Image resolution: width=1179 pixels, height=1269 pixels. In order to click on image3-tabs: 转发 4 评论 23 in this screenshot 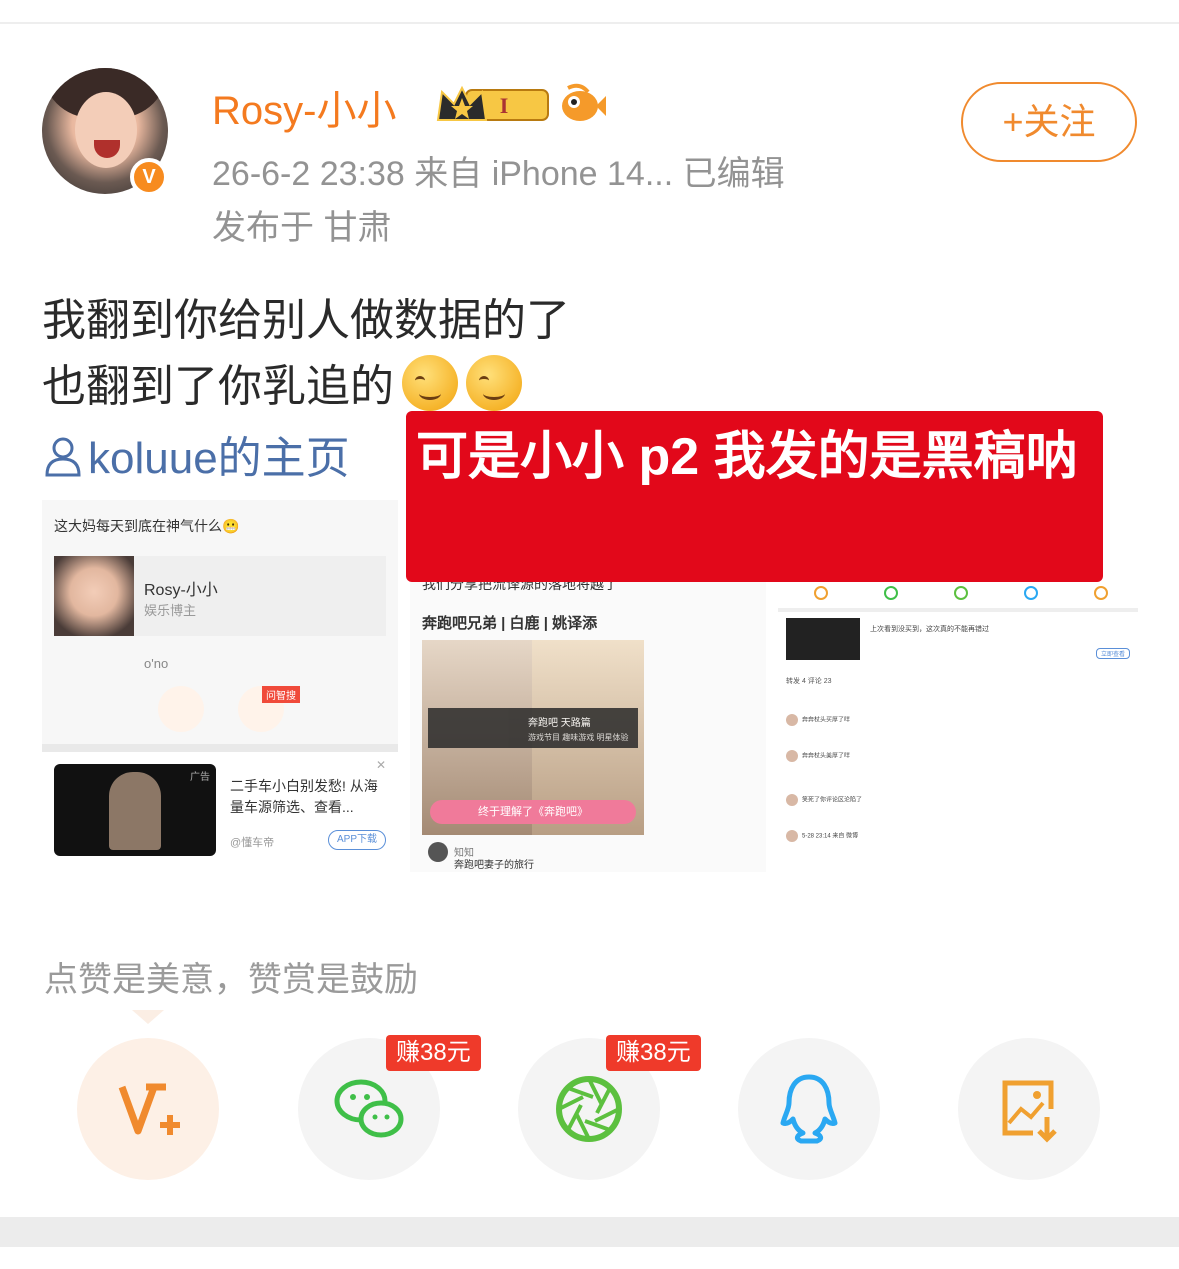, I will do `click(809, 681)`.